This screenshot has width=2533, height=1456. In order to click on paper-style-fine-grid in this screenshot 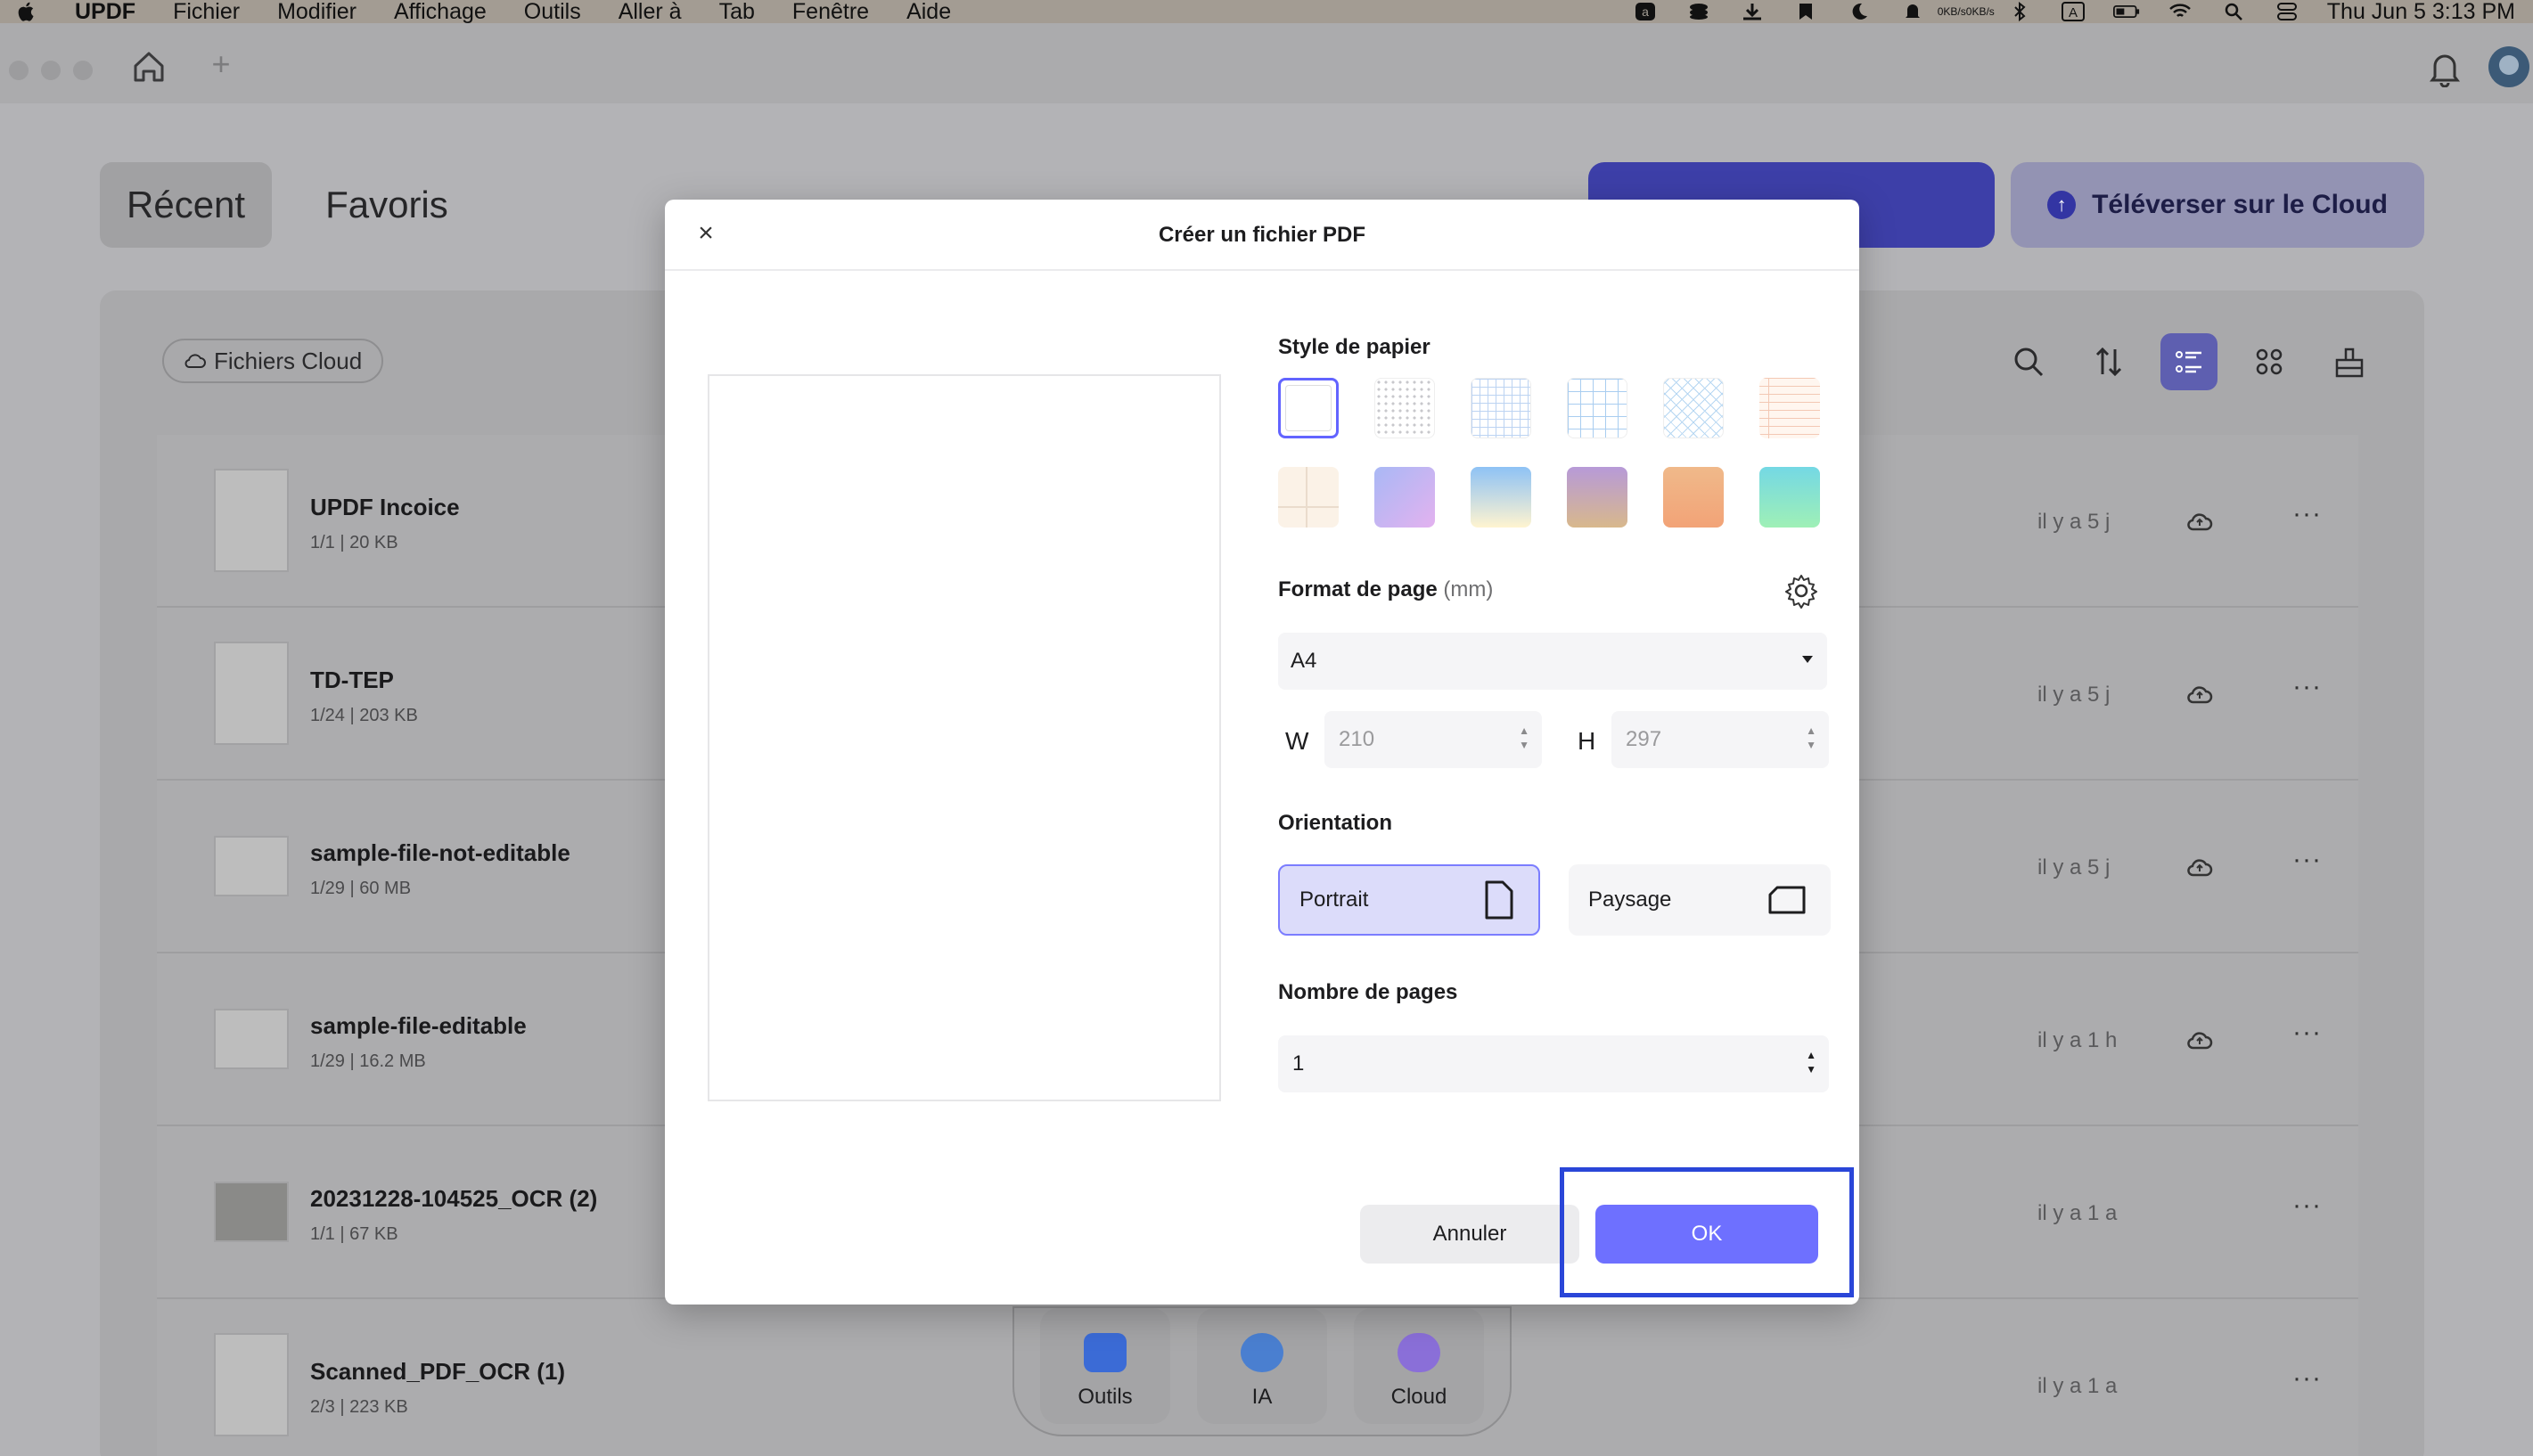, I will do `click(1501, 408)`.